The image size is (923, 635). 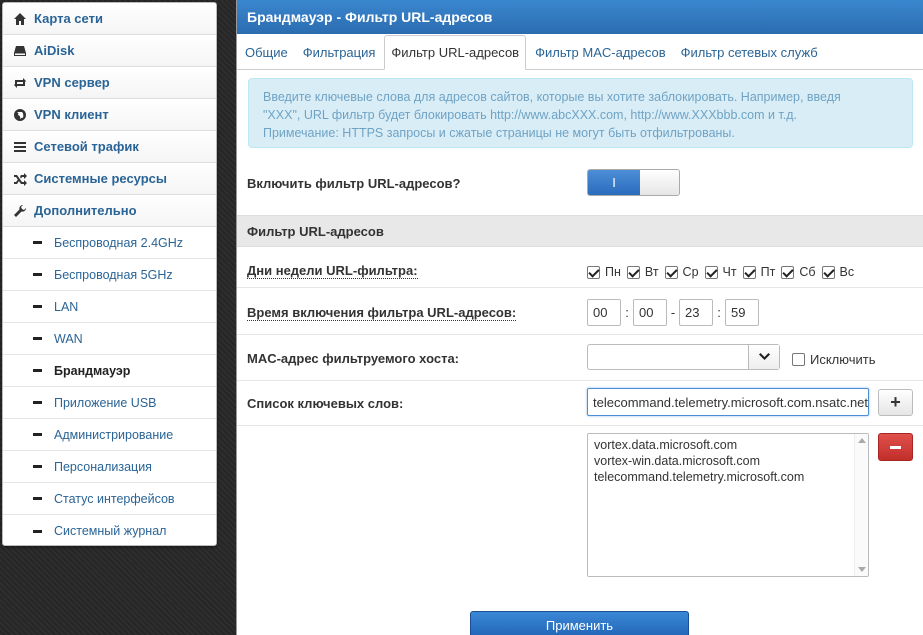 What do you see at coordinates (20, 51) in the screenshot?
I see `hdd-icon` at bounding box center [20, 51].